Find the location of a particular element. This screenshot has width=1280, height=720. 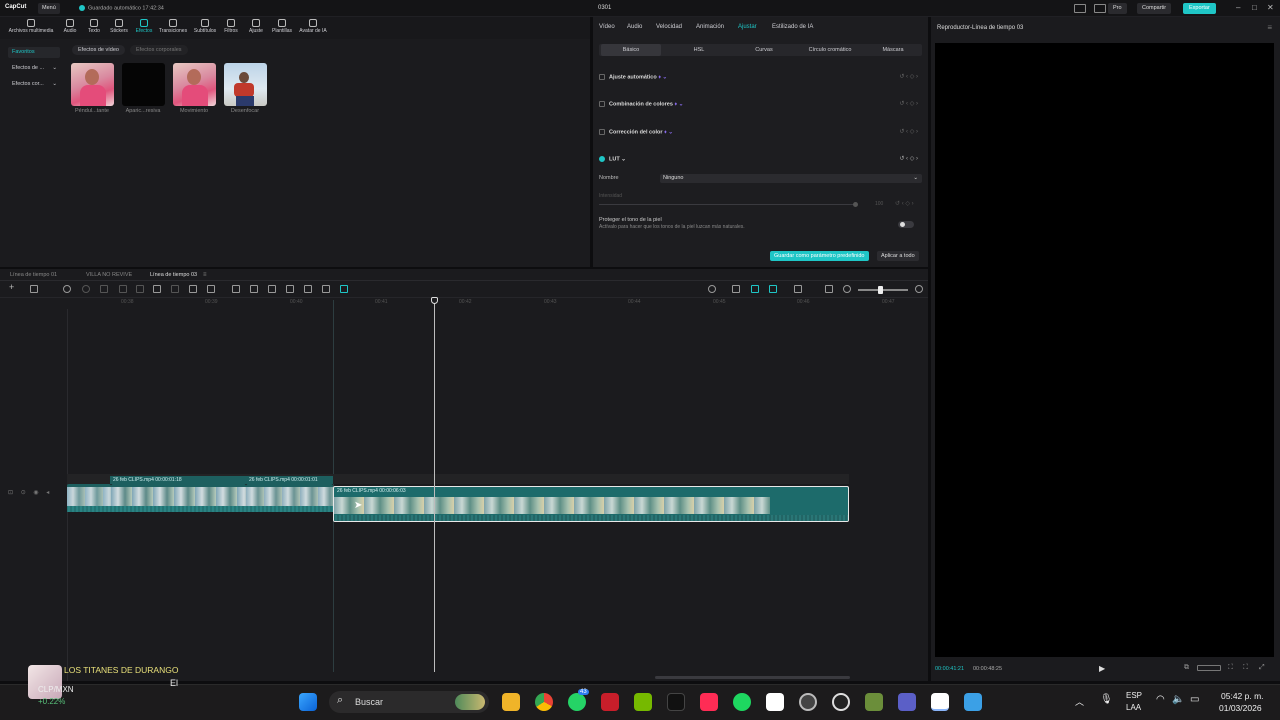

clock-date: 01/03/2026 is located at coordinates (1240, 708).